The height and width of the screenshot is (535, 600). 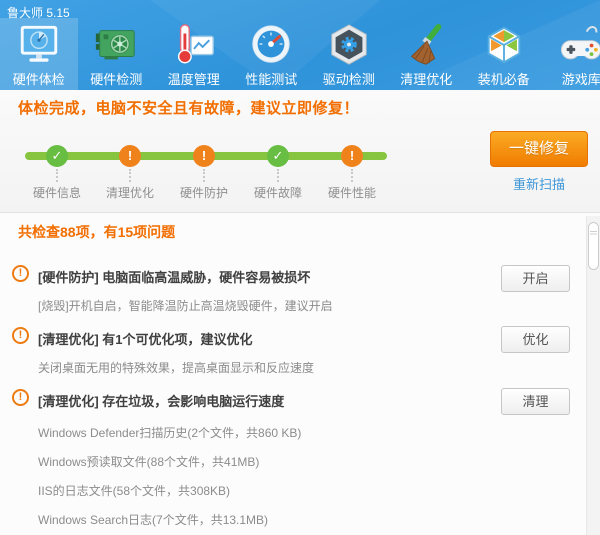 What do you see at coordinates (194, 45) in the screenshot?
I see `thermometer-chart-icon` at bounding box center [194, 45].